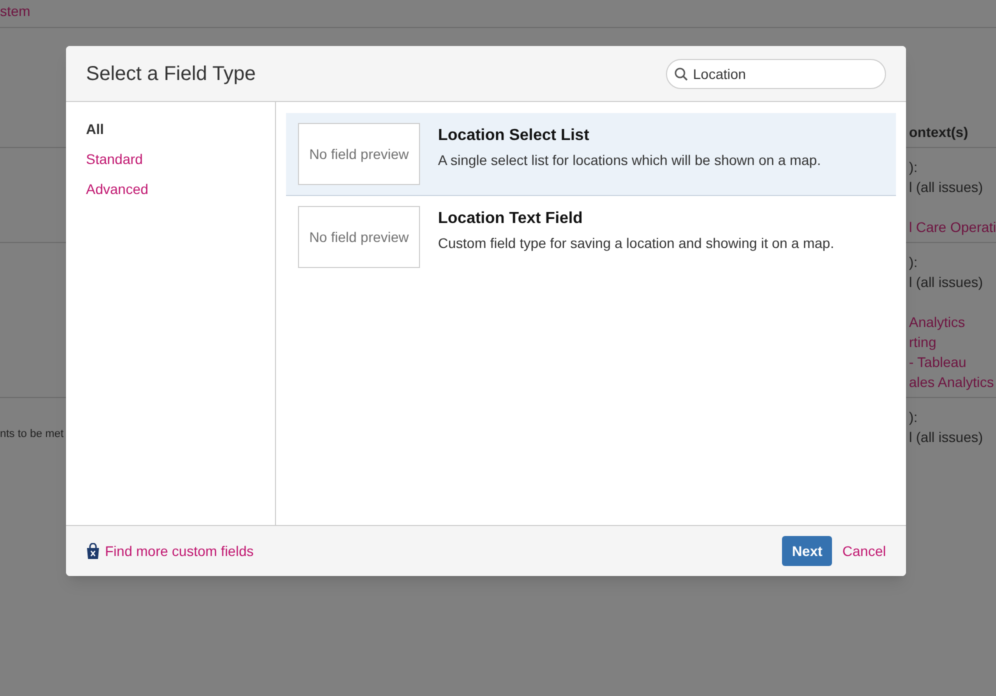 Image resolution: width=996 pixels, height=696 pixels. I want to click on field-type-name: Location Select List, so click(514, 136).